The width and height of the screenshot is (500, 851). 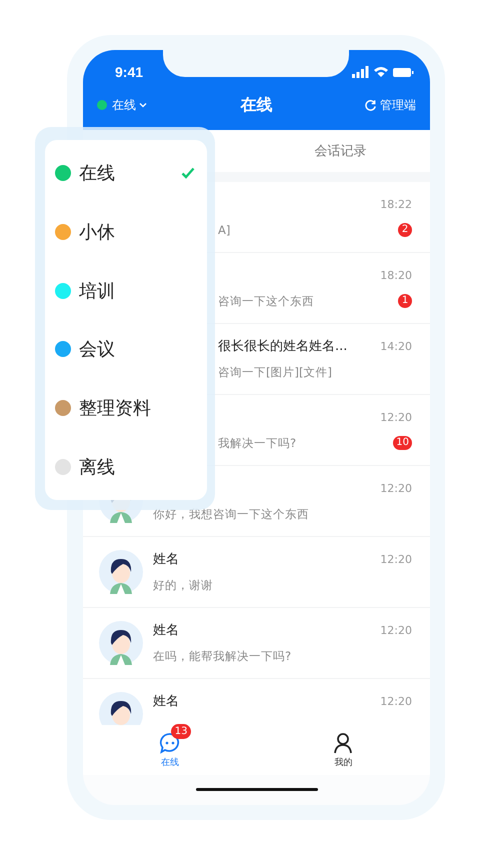 I want to click on status-option: 在线, so click(x=125, y=173).